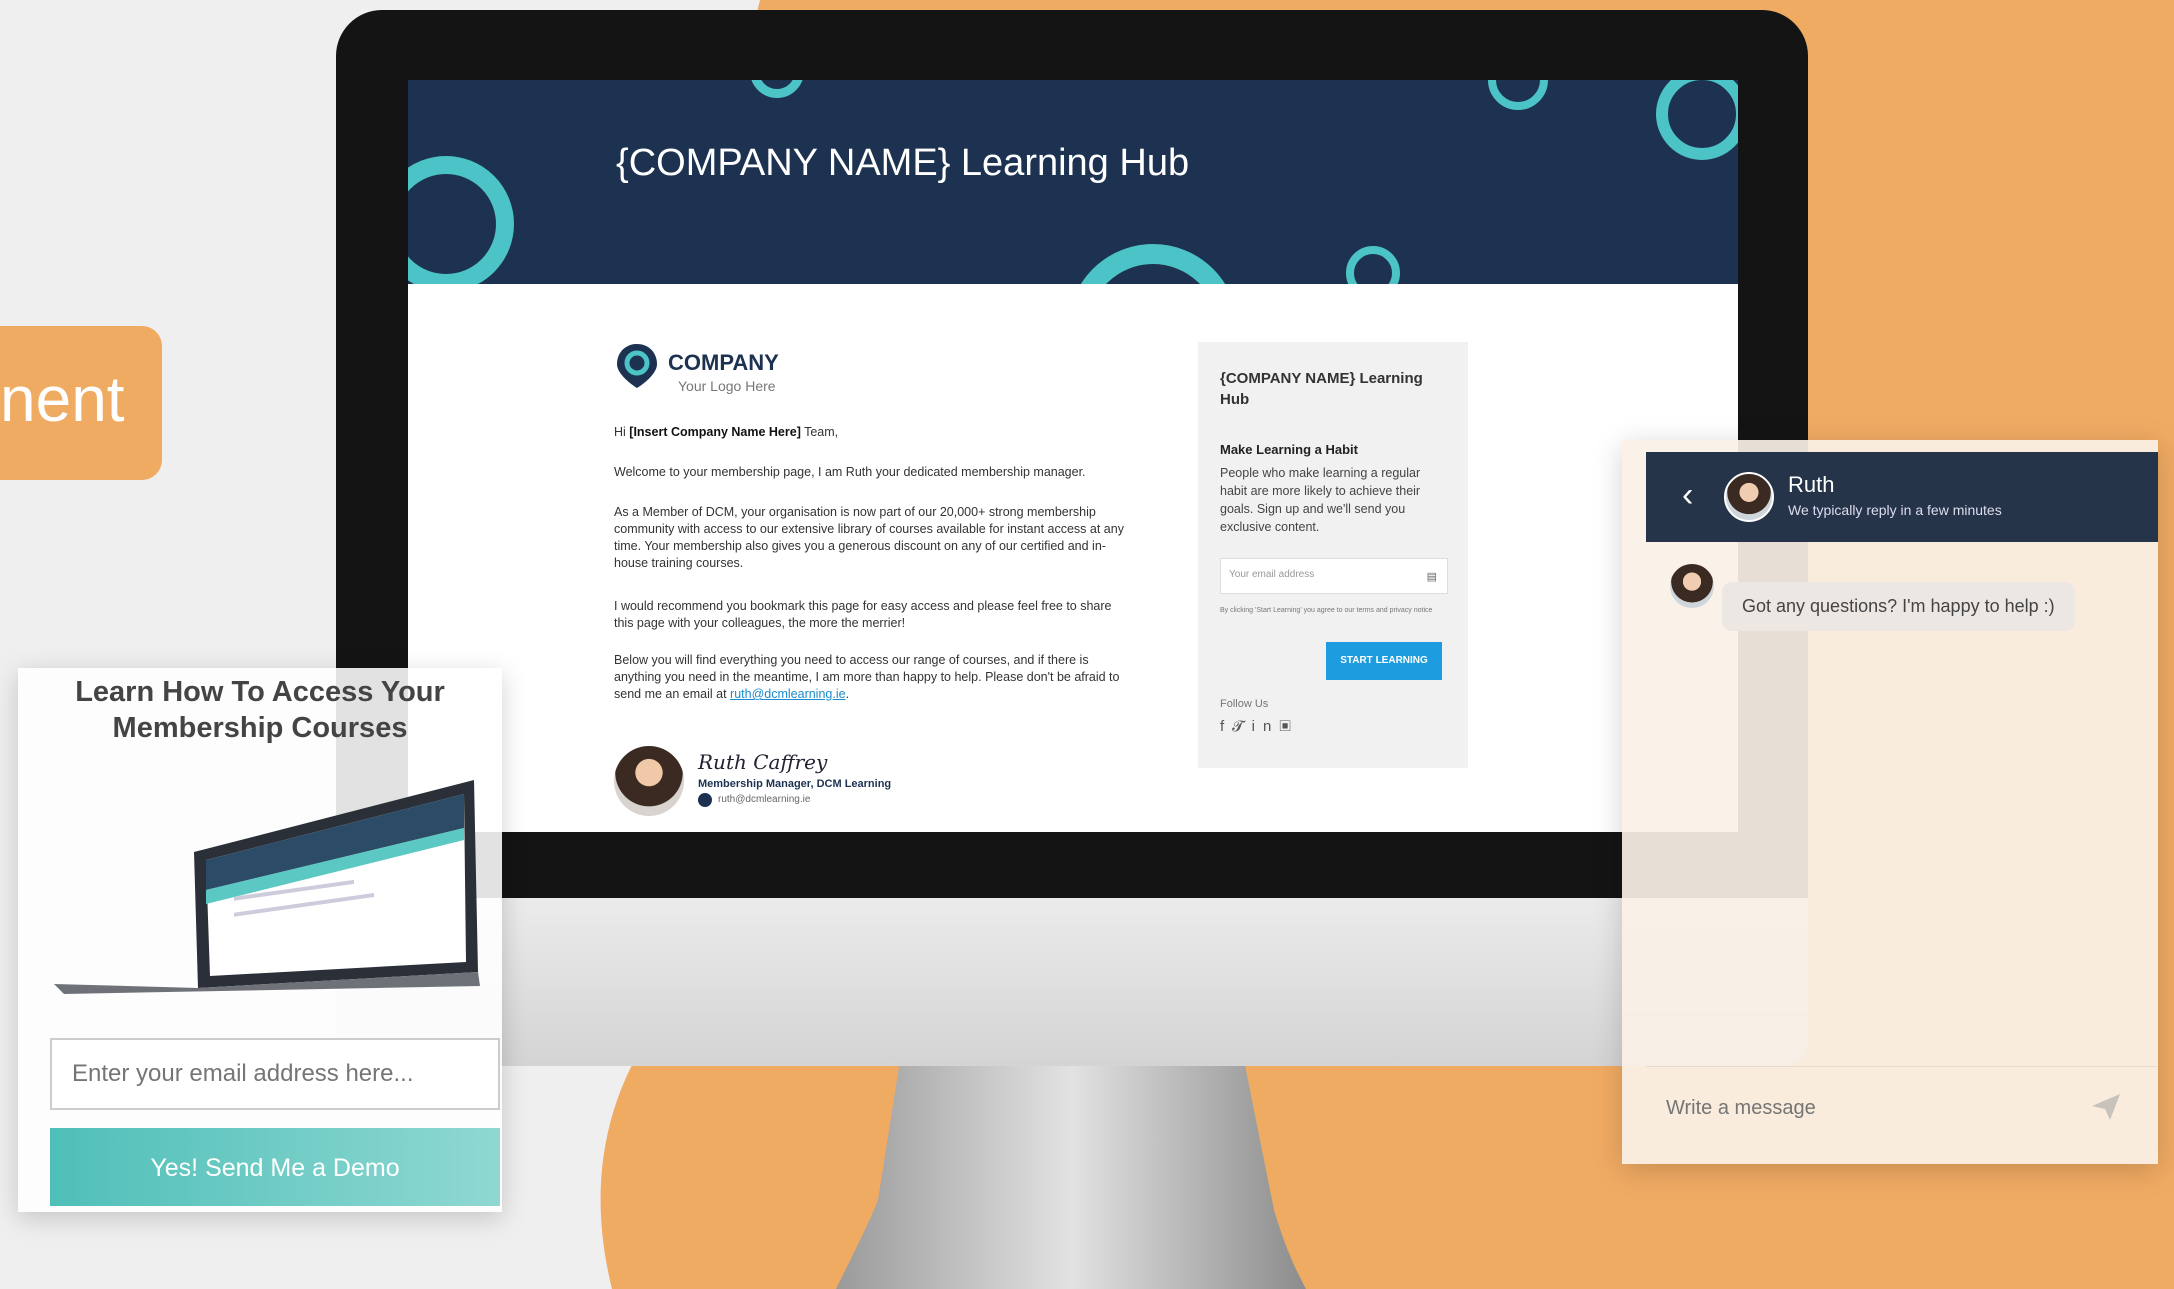  Describe the element at coordinates (723, 362) in the screenshot. I see `company-logo-name: COMPANY` at that location.